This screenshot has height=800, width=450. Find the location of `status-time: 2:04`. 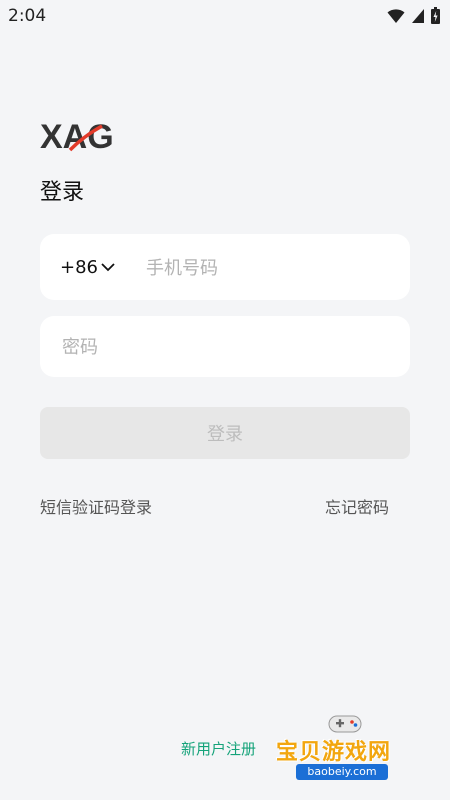

status-time: 2:04 is located at coordinates (27, 16).